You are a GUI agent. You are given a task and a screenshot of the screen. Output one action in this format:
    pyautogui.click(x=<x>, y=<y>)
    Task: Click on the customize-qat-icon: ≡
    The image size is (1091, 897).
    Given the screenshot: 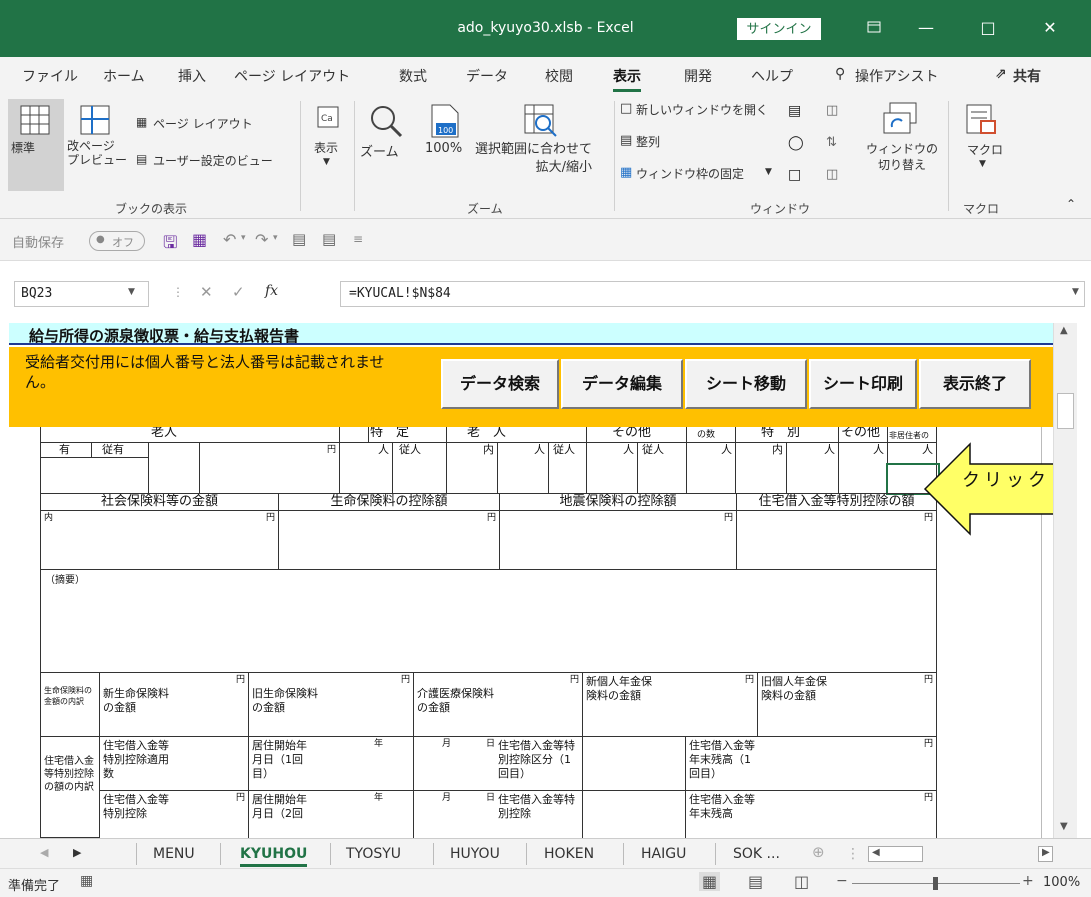 What is the action you would take?
    pyautogui.click(x=358, y=239)
    